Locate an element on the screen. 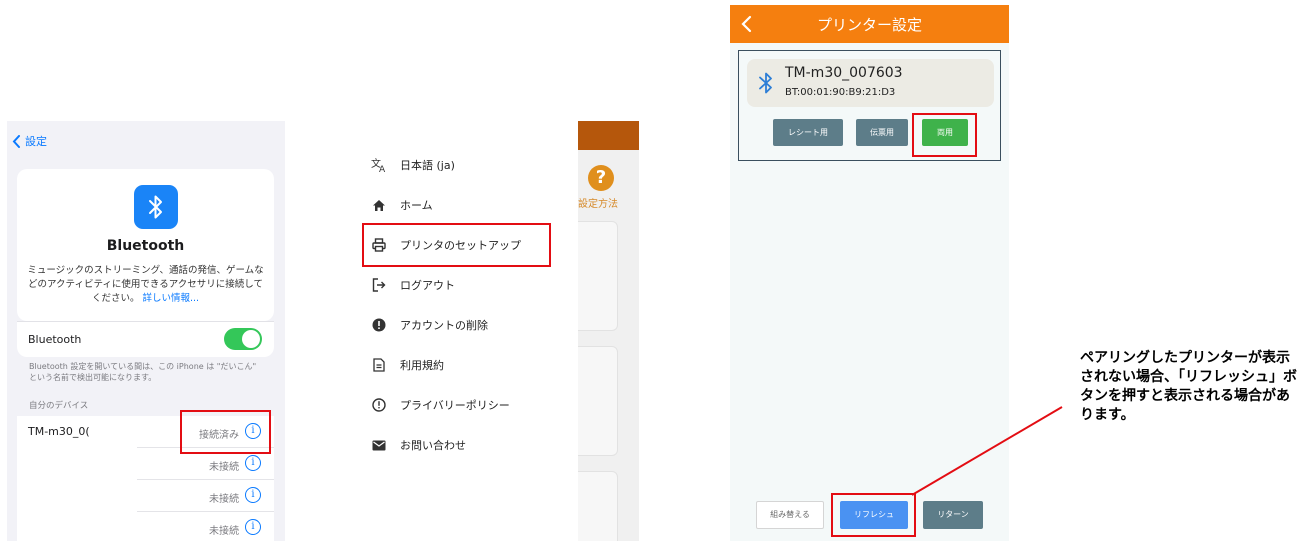 The image size is (1305, 560). translate-icon: 文A is located at coordinates (379, 165).